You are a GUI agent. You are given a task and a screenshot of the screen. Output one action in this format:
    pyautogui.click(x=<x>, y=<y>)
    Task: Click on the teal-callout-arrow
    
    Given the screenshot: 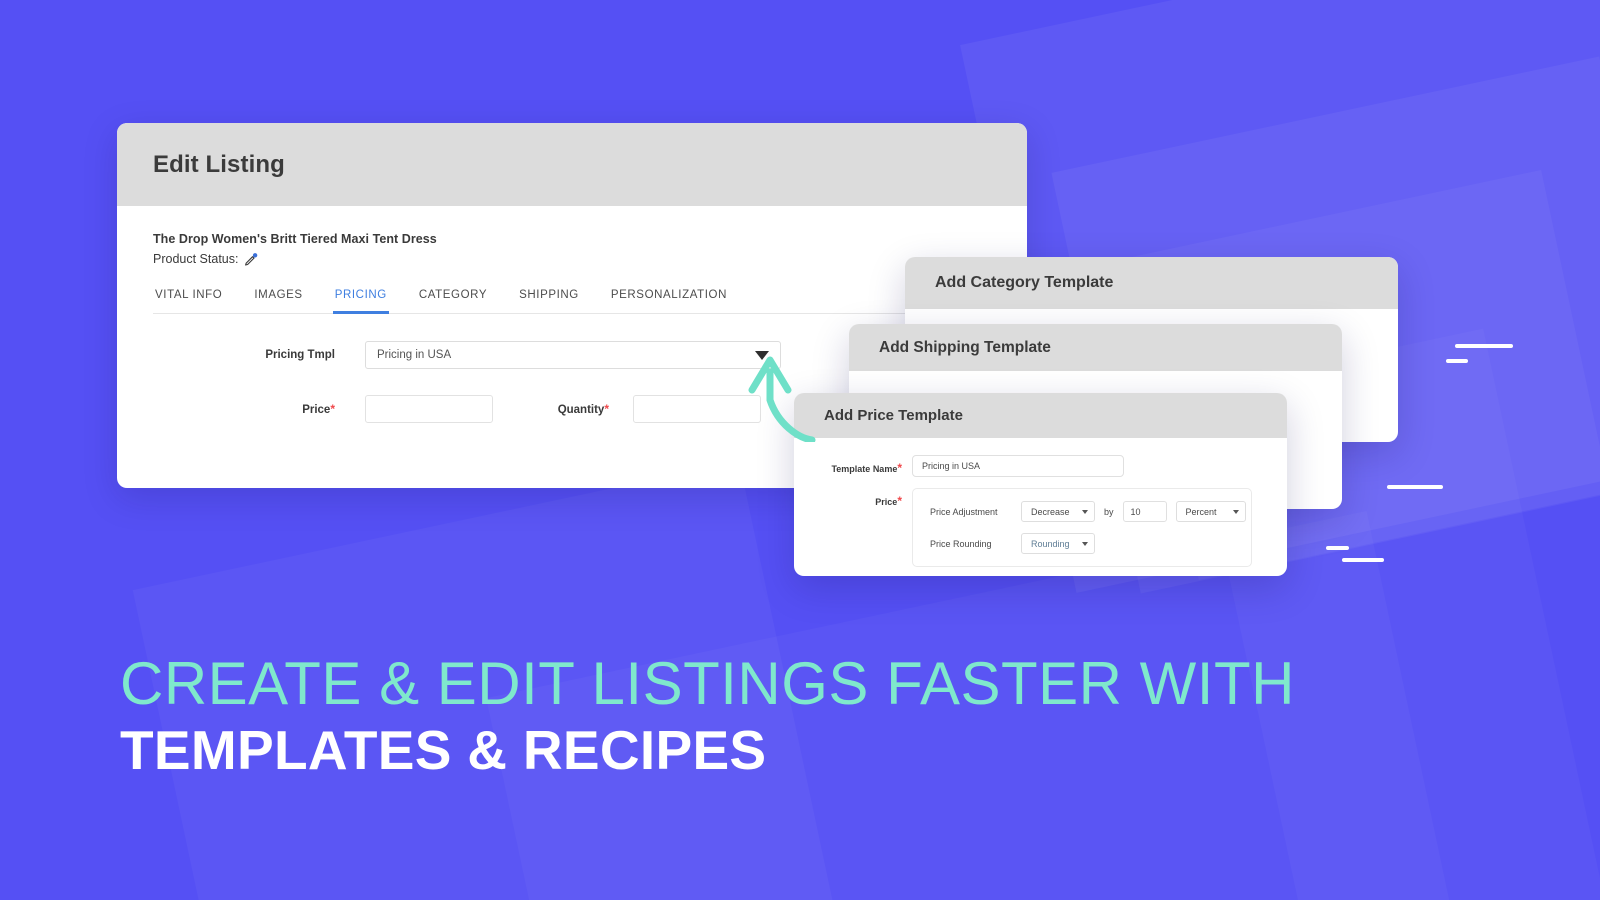 What is the action you would take?
    pyautogui.click(x=782, y=399)
    